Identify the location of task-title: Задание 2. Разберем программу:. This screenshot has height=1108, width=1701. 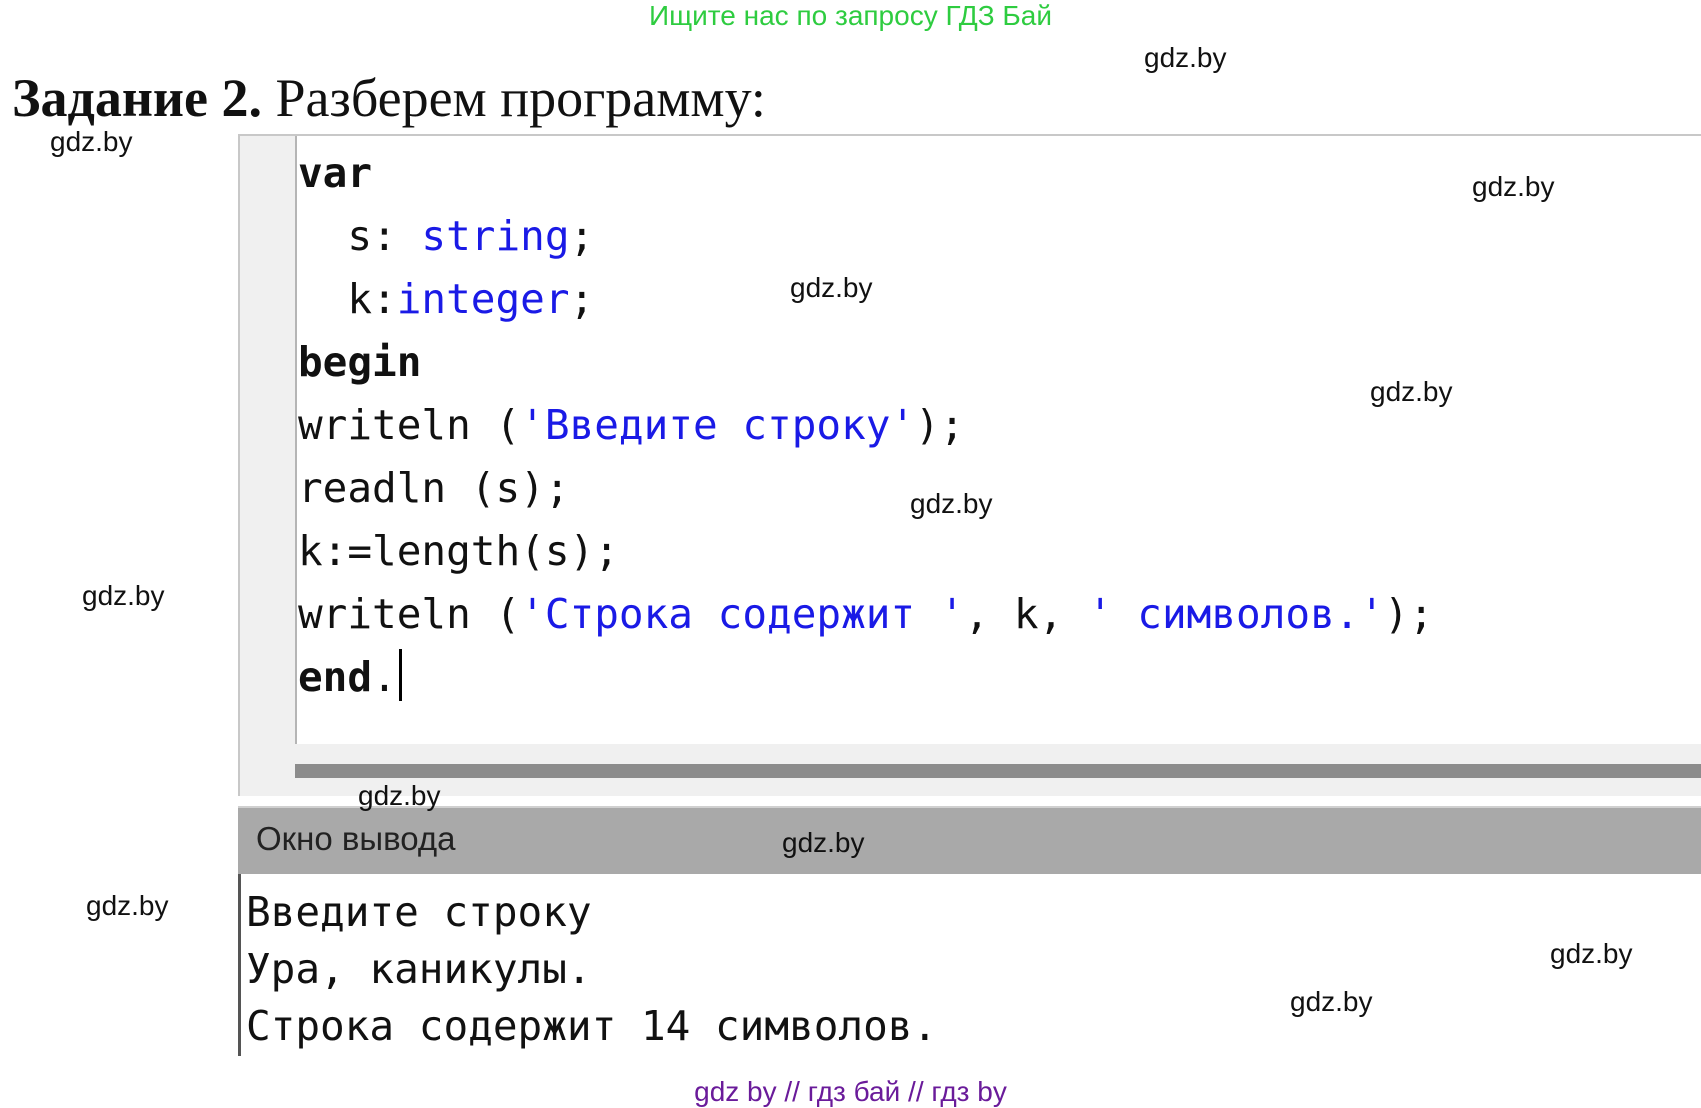
(389, 98).